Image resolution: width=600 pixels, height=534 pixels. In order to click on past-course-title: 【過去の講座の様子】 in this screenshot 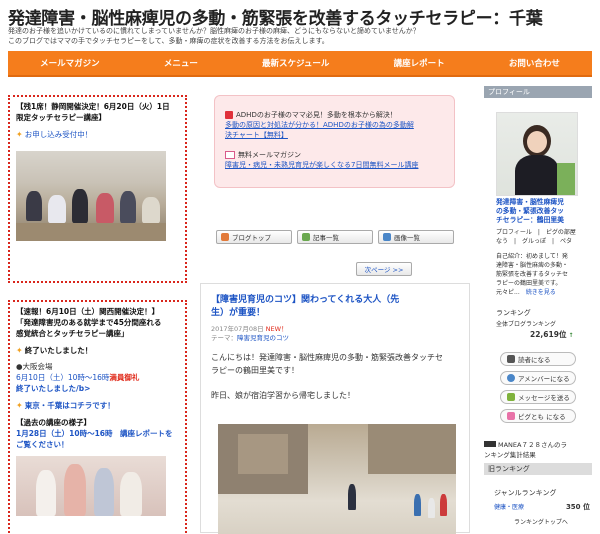, I will do `click(53, 422)`.